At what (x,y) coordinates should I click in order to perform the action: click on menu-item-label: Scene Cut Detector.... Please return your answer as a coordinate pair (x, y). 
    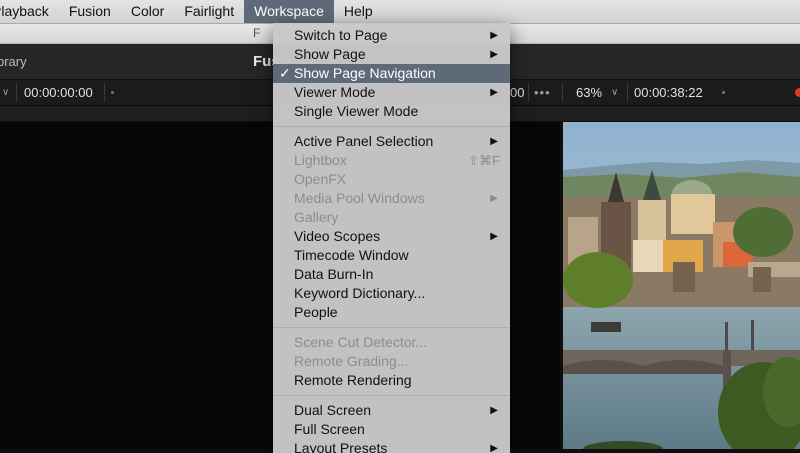
    Looking at the image, I should click on (361, 342).